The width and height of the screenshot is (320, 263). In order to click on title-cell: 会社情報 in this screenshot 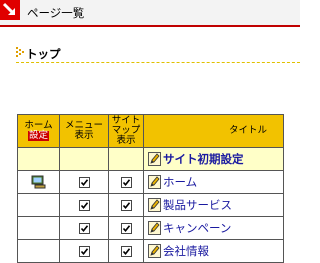, I will do `click(213, 251)`.